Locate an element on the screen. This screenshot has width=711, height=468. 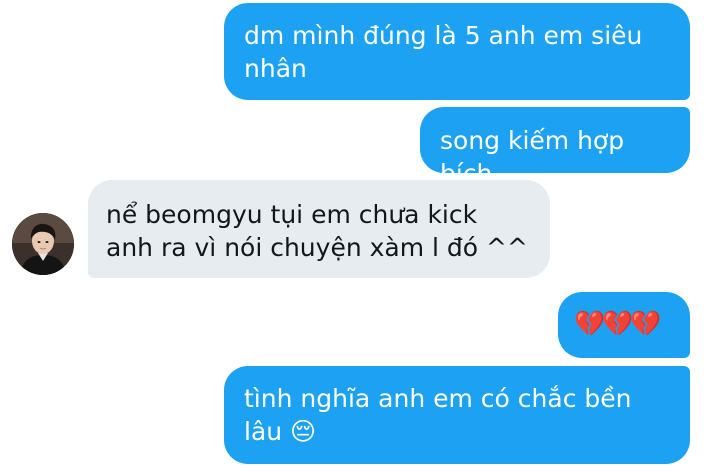
avatar-photo-icon is located at coordinates (43, 244).